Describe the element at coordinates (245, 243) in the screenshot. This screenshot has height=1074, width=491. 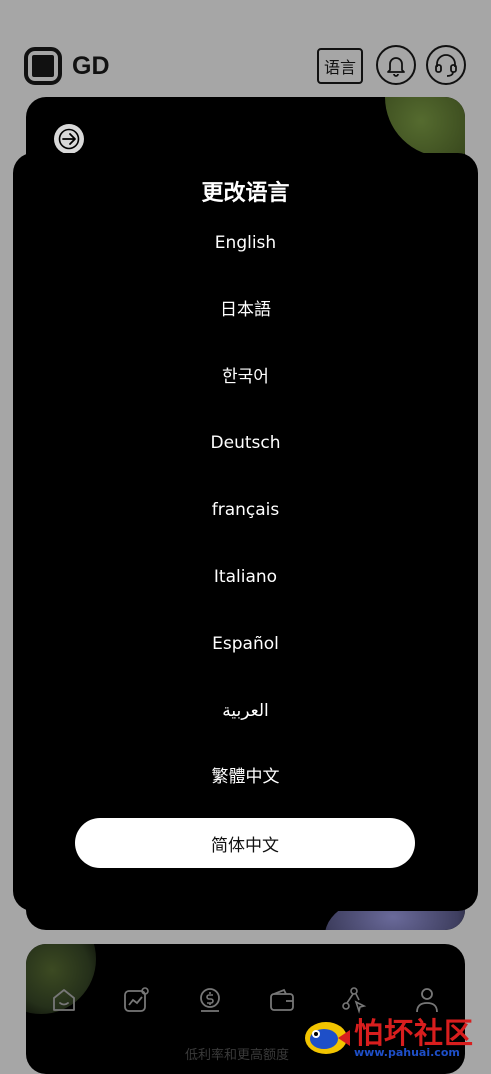
I see `language-option-english: English` at that location.